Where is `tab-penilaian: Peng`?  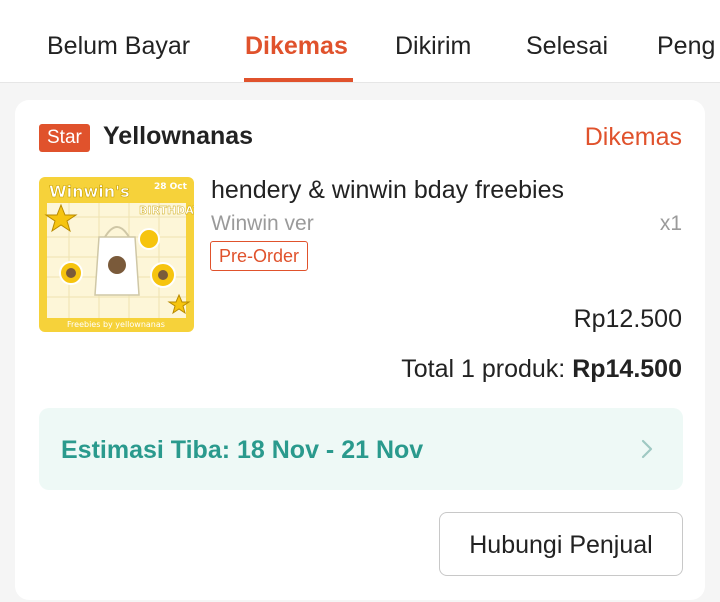 tab-penilaian: Peng is located at coordinates (686, 46).